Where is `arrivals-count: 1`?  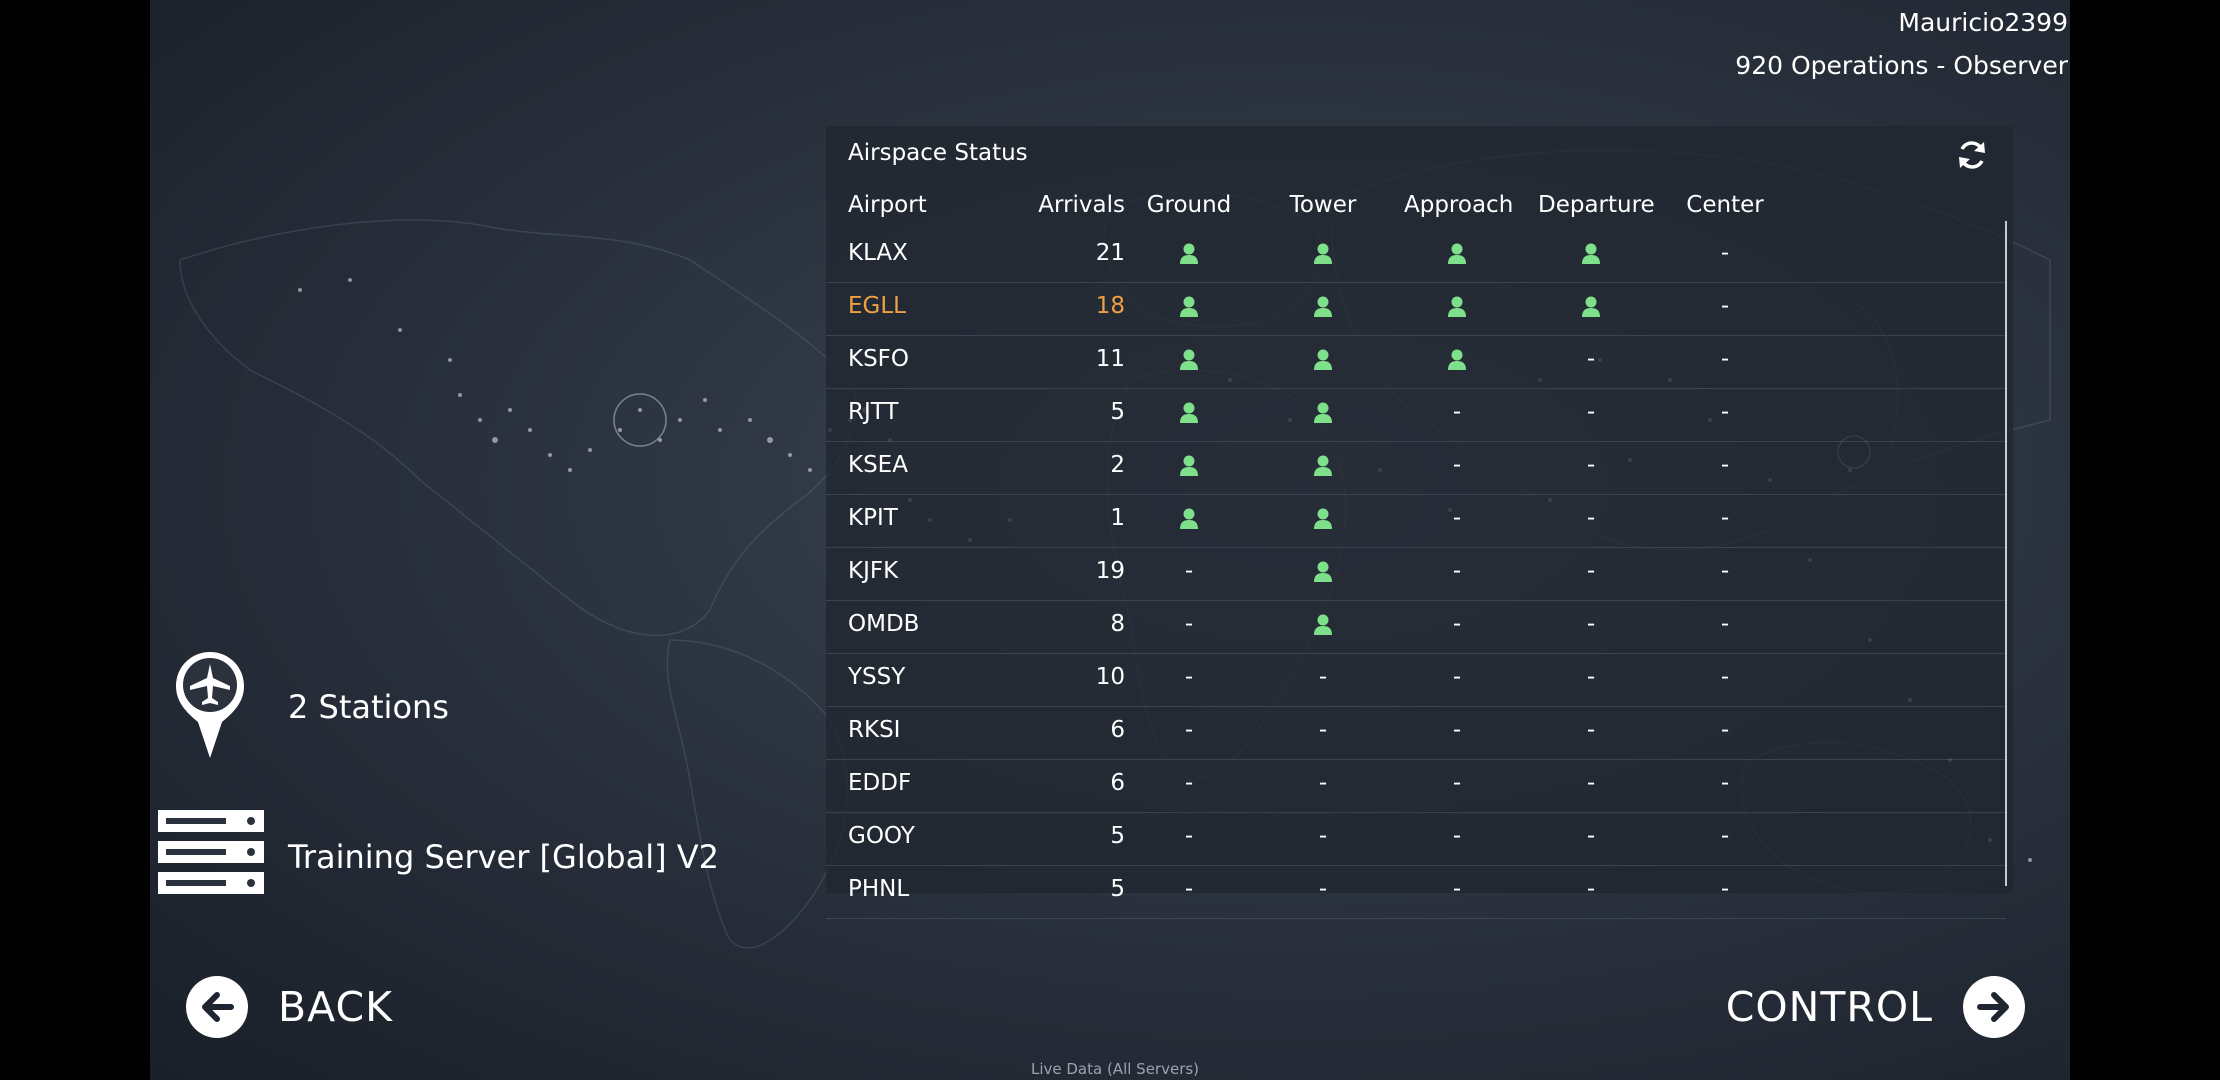 arrivals-count: 1 is located at coordinates (1117, 518).